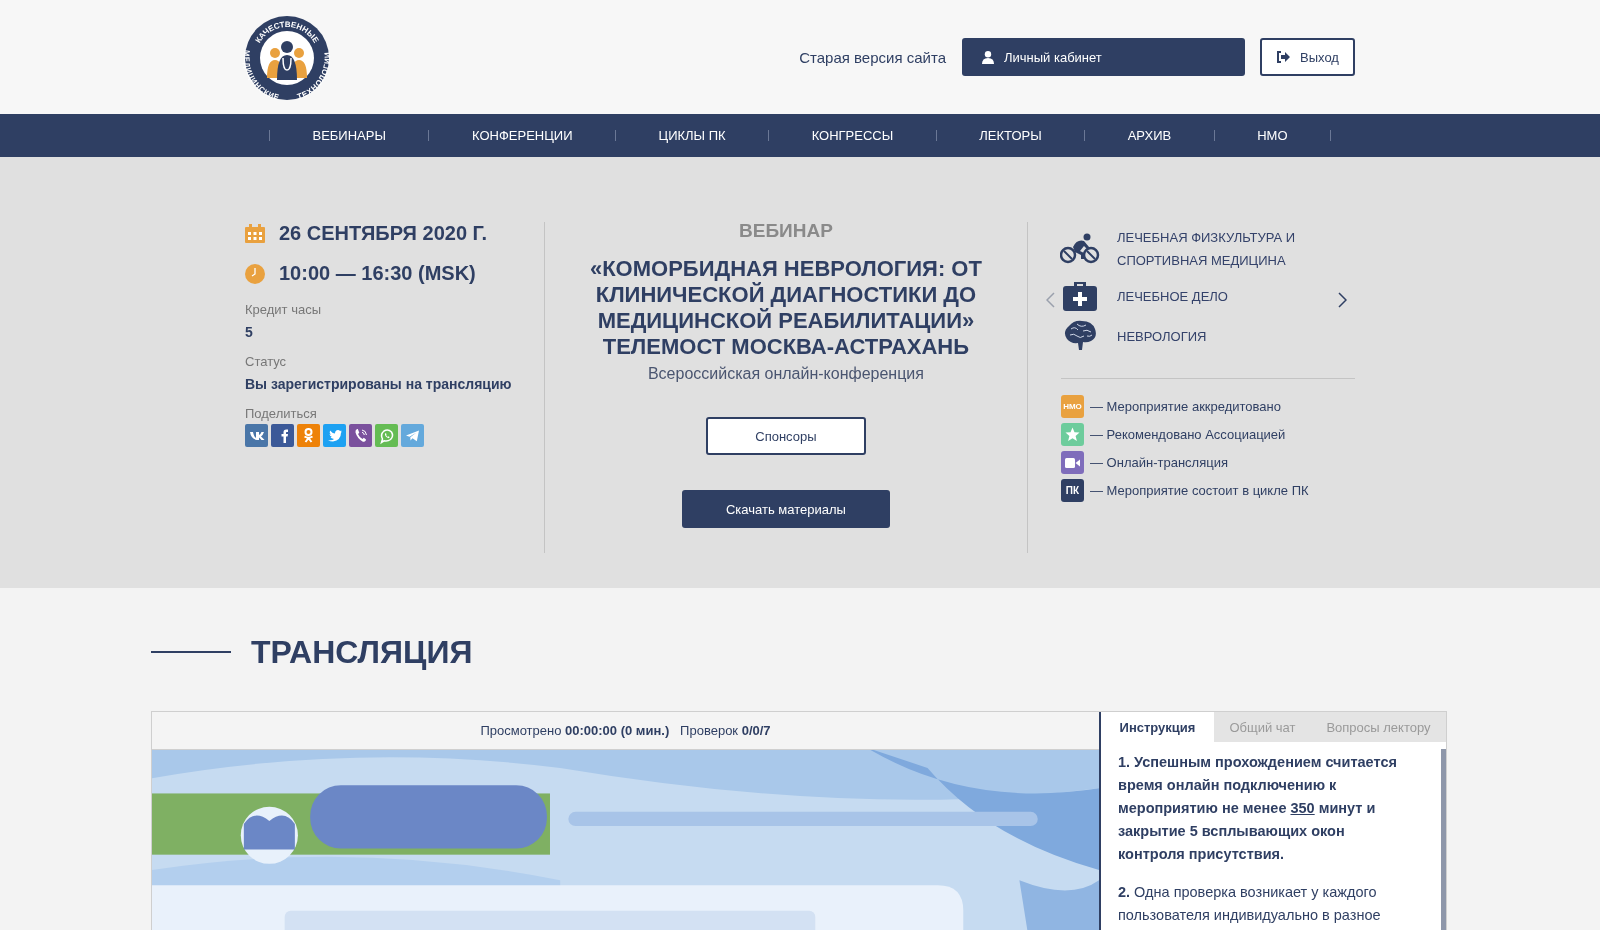 The height and width of the screenshot is (930, 1600). What do you see at coordinates (1223, 249) in the screenshot?
I see `specialty-link: ЛЕЧЕБНАЯ ФИЗКУЛЬТУРА И СПОРТИВНАЯ МЕДИЦИНА` at bounding box center [1223, 249].